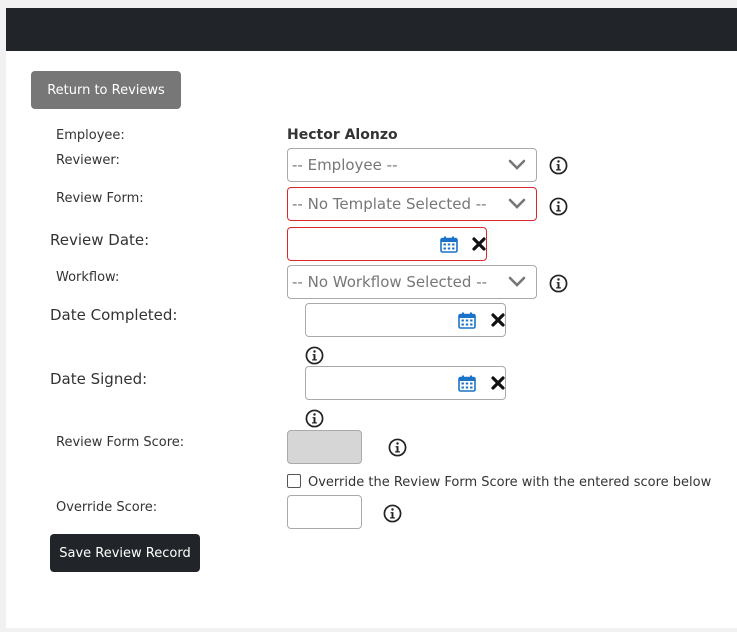  What do you see at coordinates (405, 320) in the screenshot?
I see `date-completed-input` at bounding box center [405, 320].